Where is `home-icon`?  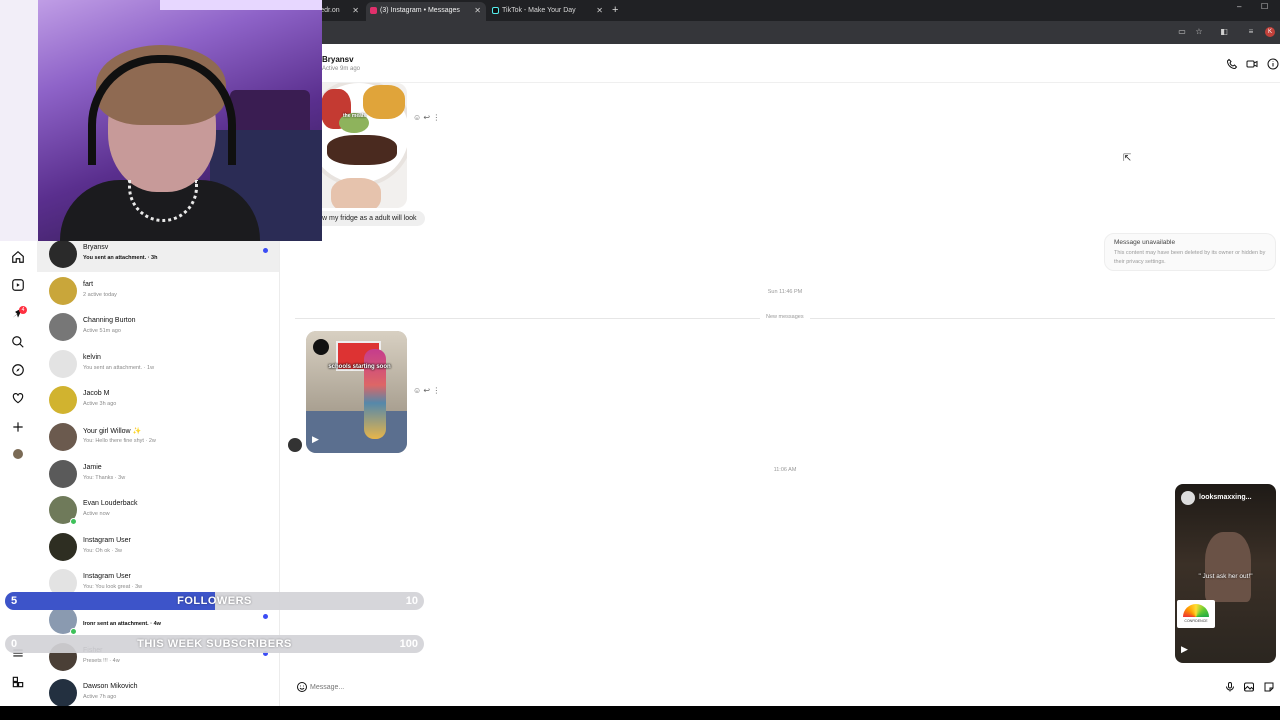 home-icon is located at coordinates (18, 257).